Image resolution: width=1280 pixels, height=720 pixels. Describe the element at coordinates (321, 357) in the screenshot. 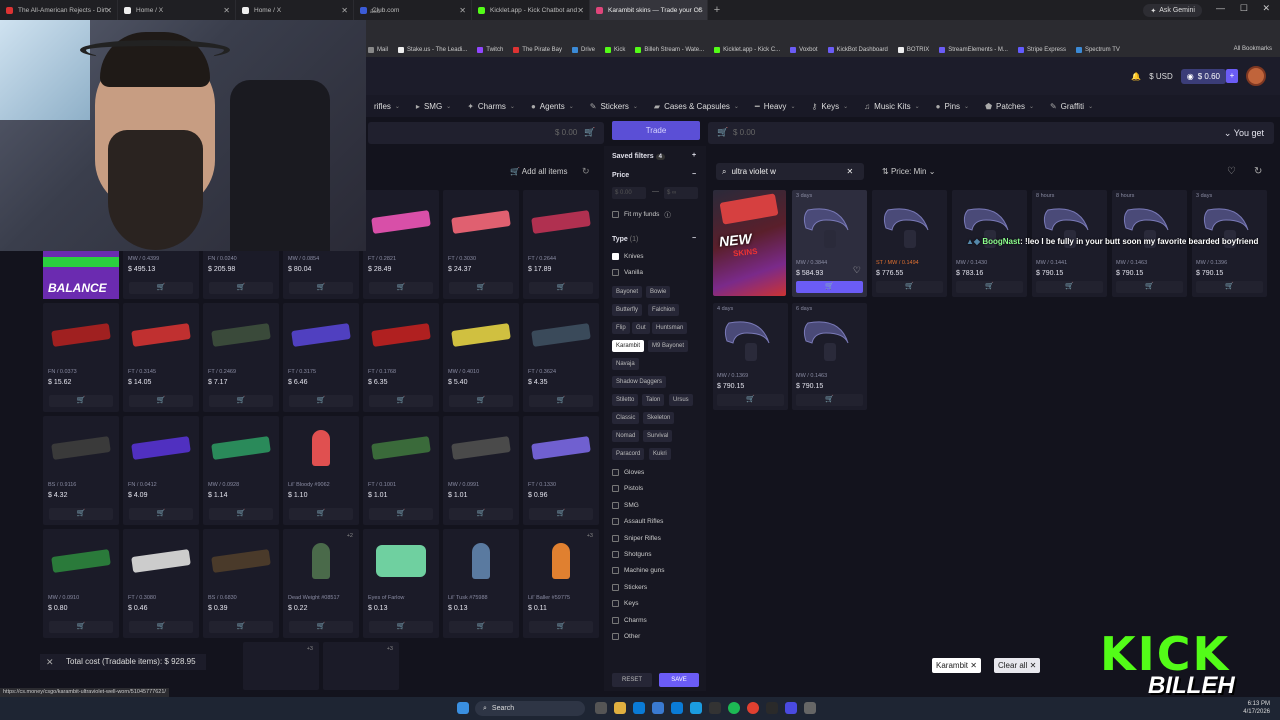

I see `item-card: FT / 0.3175 $ 6.46 🛒` at that location.